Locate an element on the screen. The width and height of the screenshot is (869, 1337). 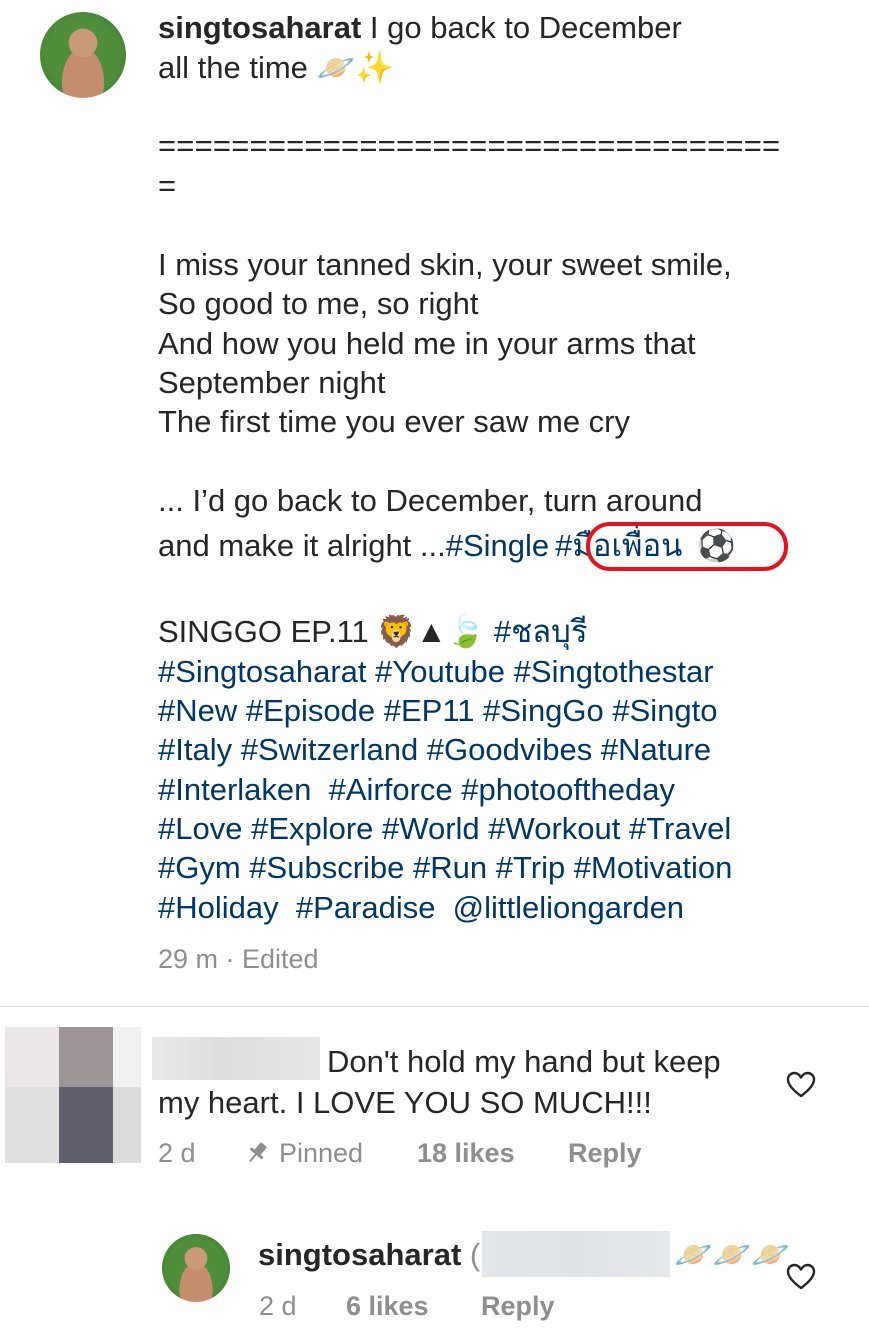
hashtag-single: #Single is located at coordinates (497, 545).